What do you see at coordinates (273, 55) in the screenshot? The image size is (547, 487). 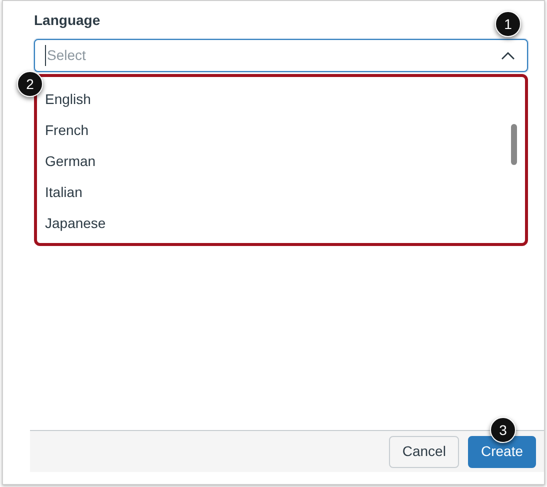 I see `placeholder-text: Select` at bounding box center [273, 55].